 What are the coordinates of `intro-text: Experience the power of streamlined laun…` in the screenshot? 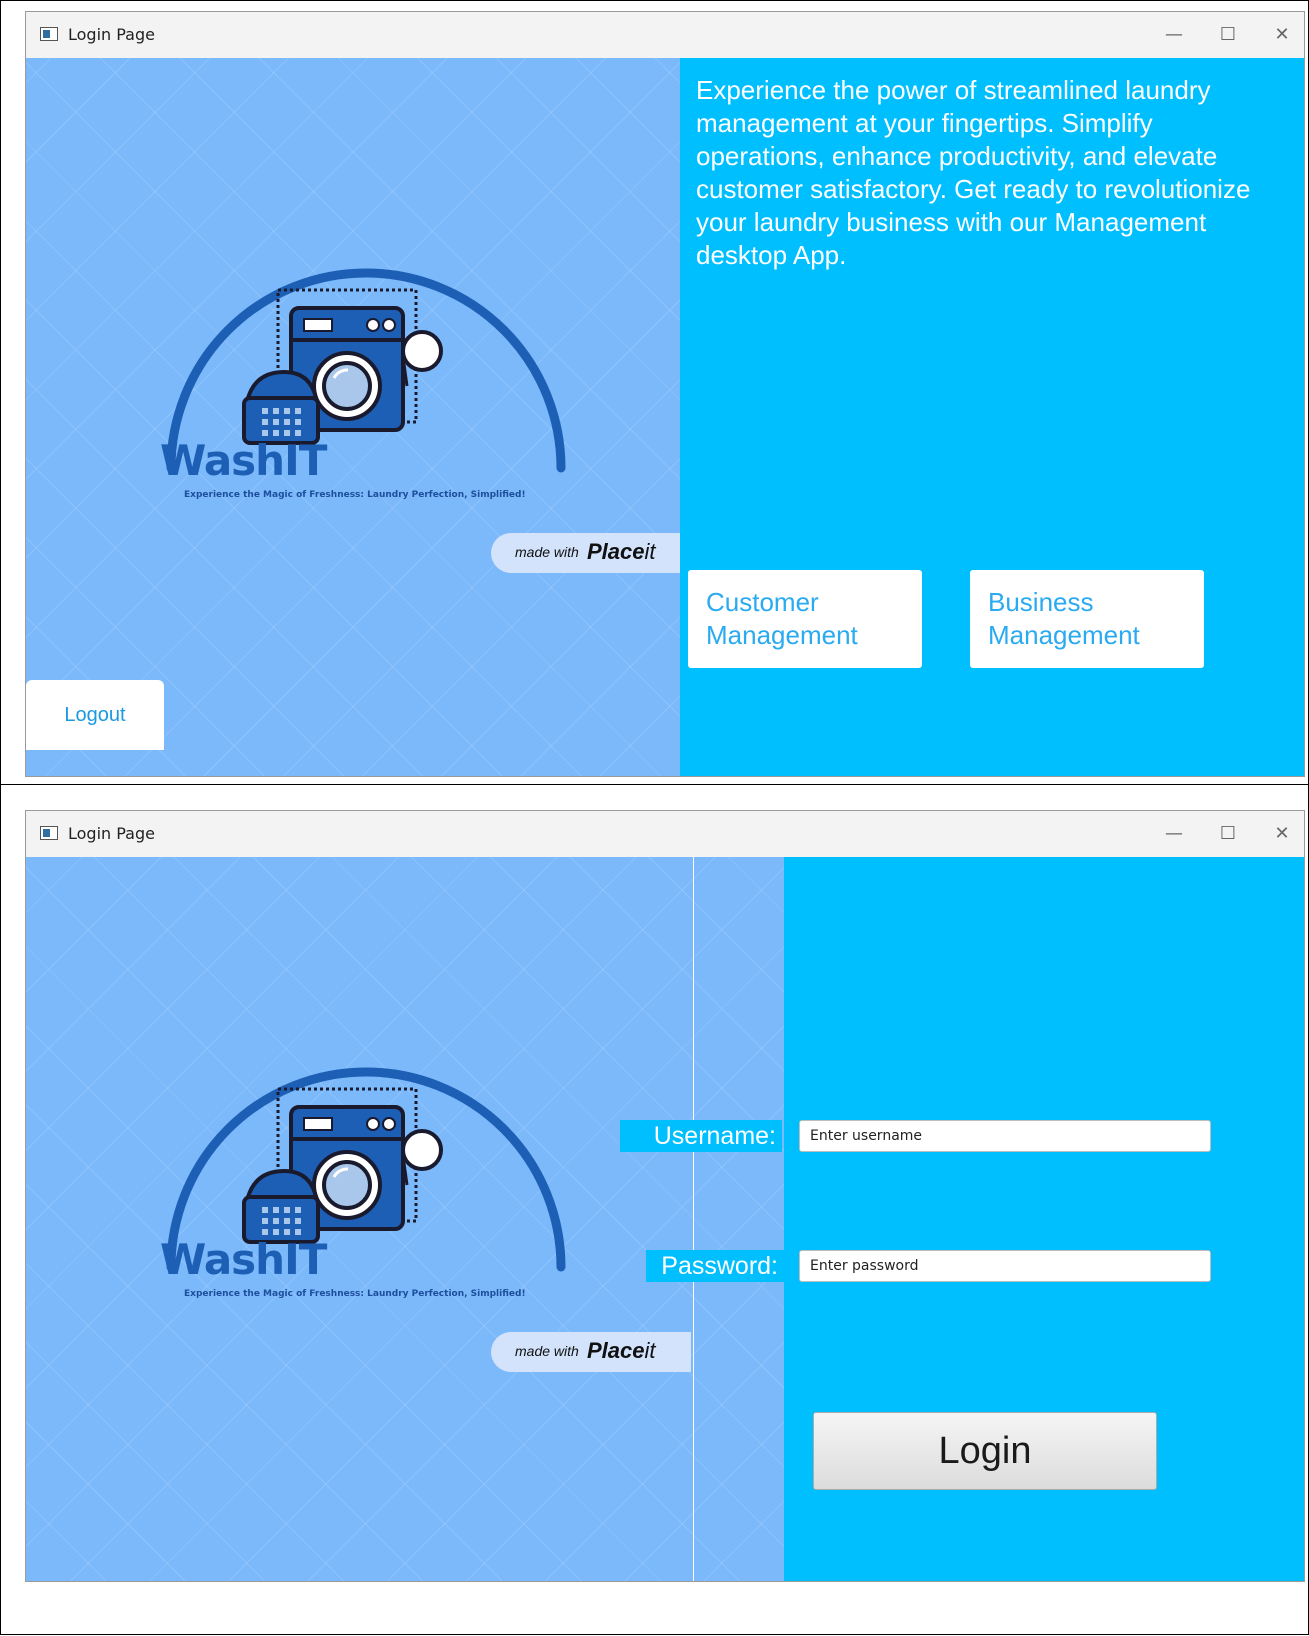 It's located at (973, 172).